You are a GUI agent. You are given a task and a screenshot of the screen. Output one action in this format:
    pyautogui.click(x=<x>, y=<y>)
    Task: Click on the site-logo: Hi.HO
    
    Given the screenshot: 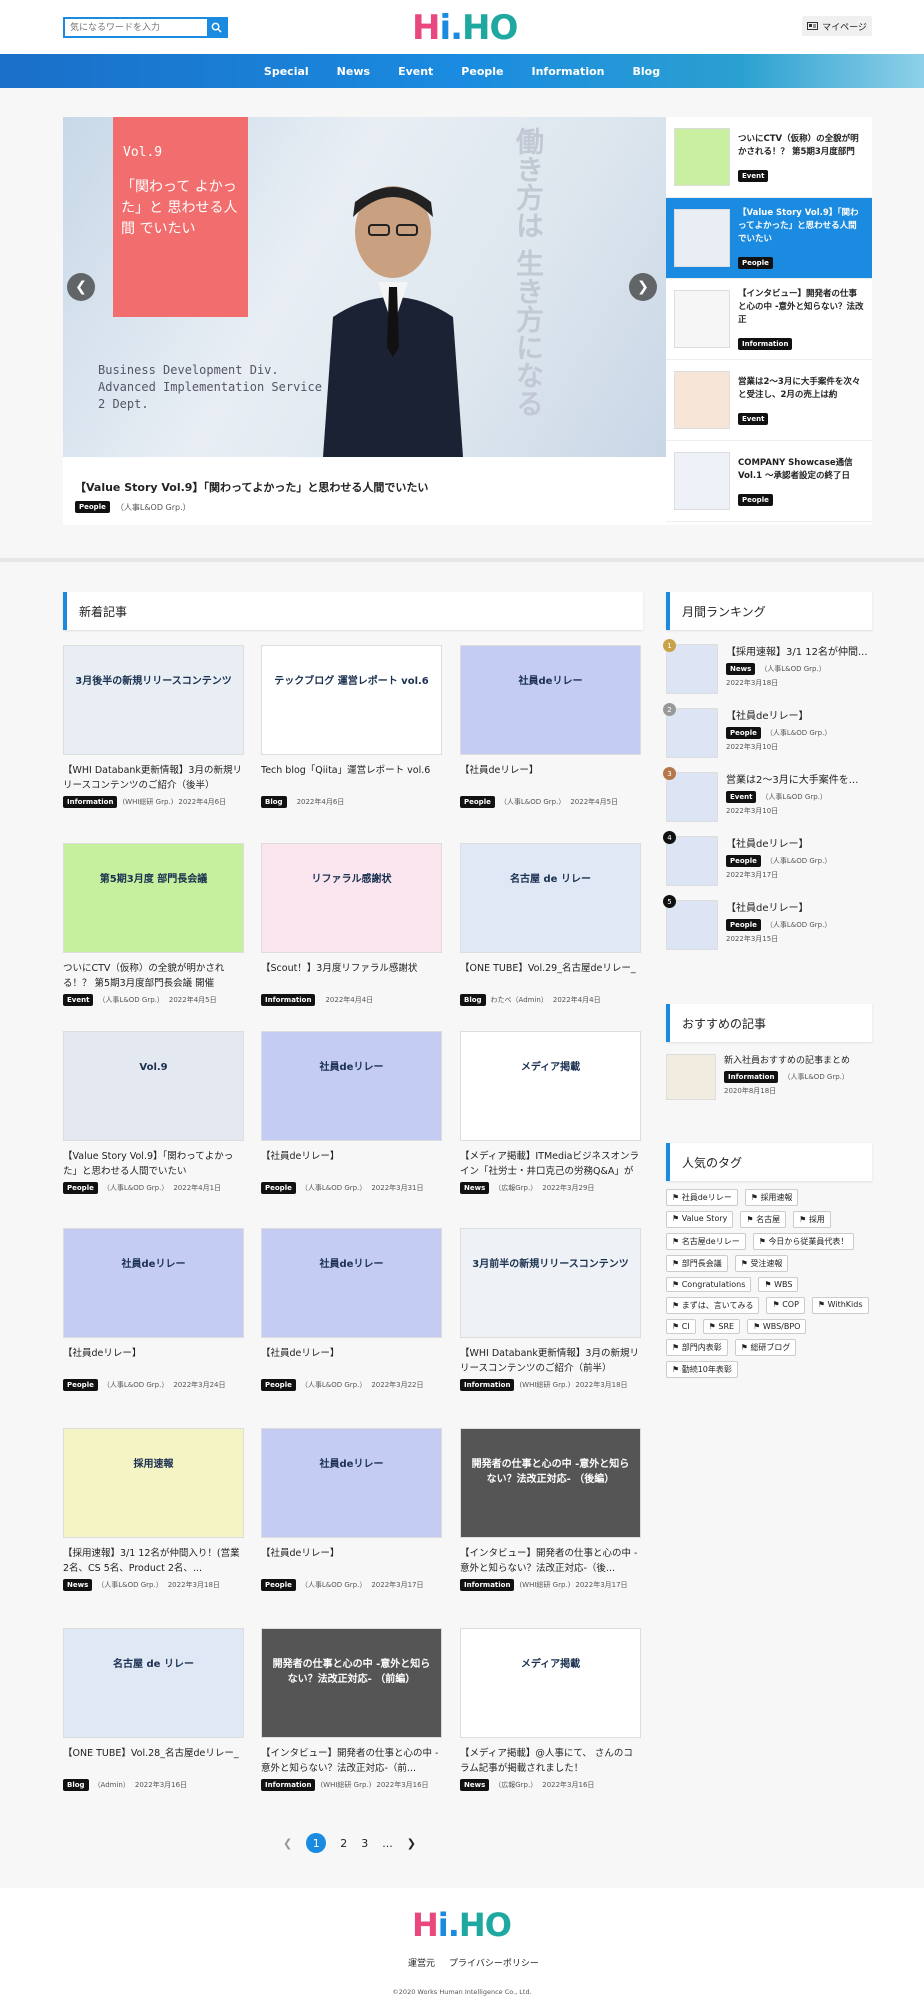 What is the action you would take?
    pyautogui.click(x=465, y=28)
    